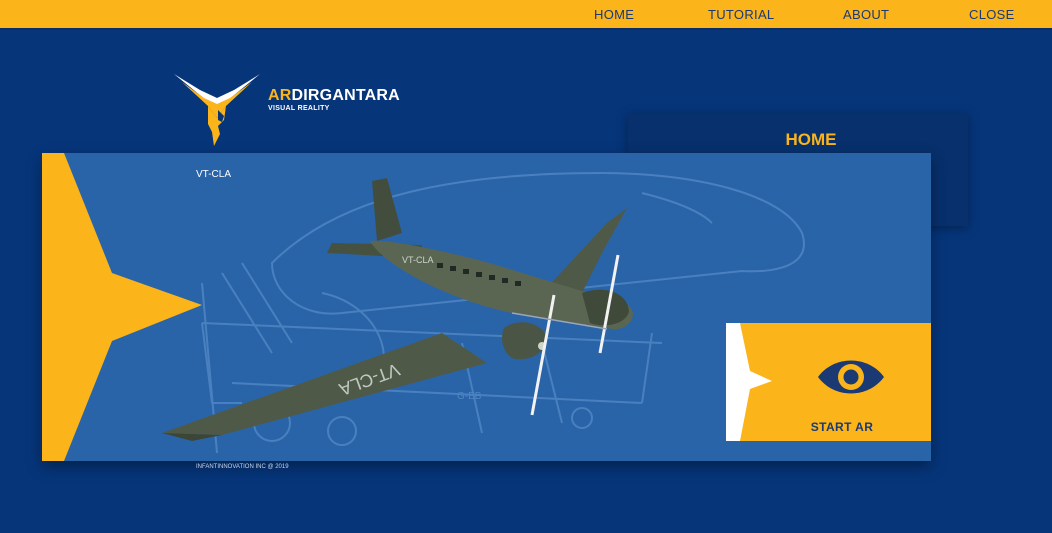 The height and width of the screenshot is (533, 1052). I want to click on start-ar-label: START AR, so click(842, 427).